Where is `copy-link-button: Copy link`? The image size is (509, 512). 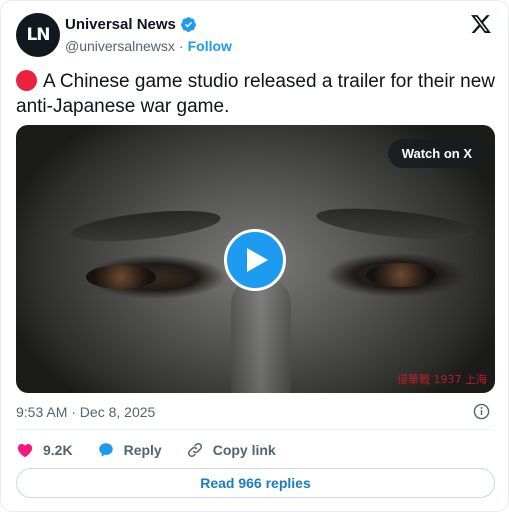
copy-link-button: Copy link is located at coordinates (231, 450).